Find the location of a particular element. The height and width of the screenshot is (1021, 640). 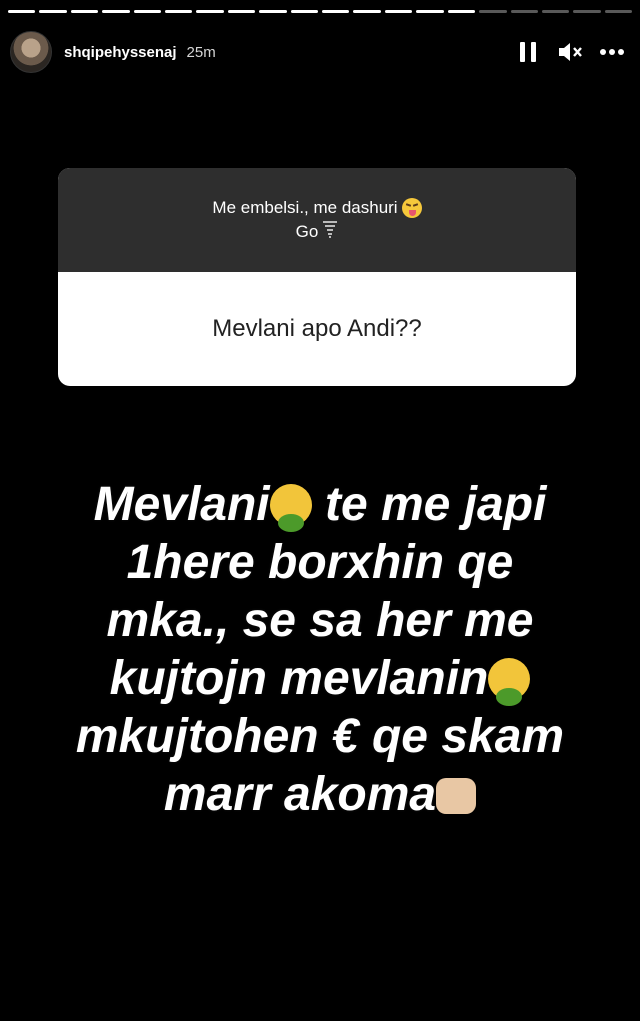

more-icon is located at coordinates (612, 52).